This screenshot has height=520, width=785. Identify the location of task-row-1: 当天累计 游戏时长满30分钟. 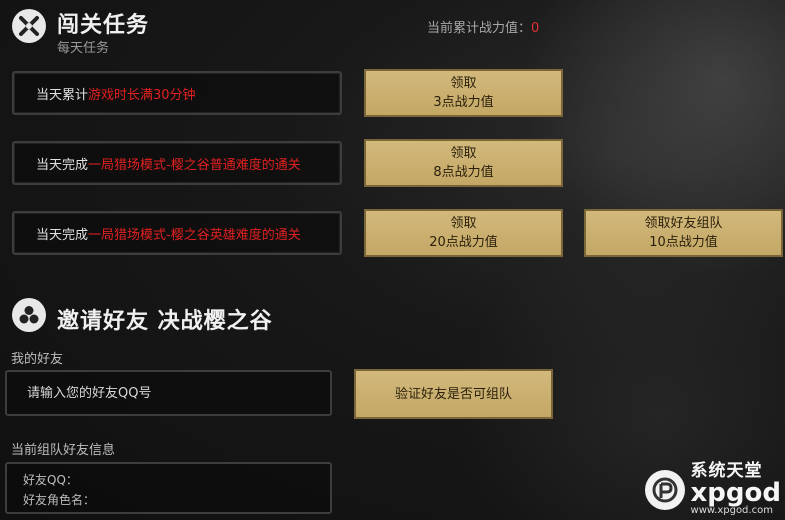
(177, 93).